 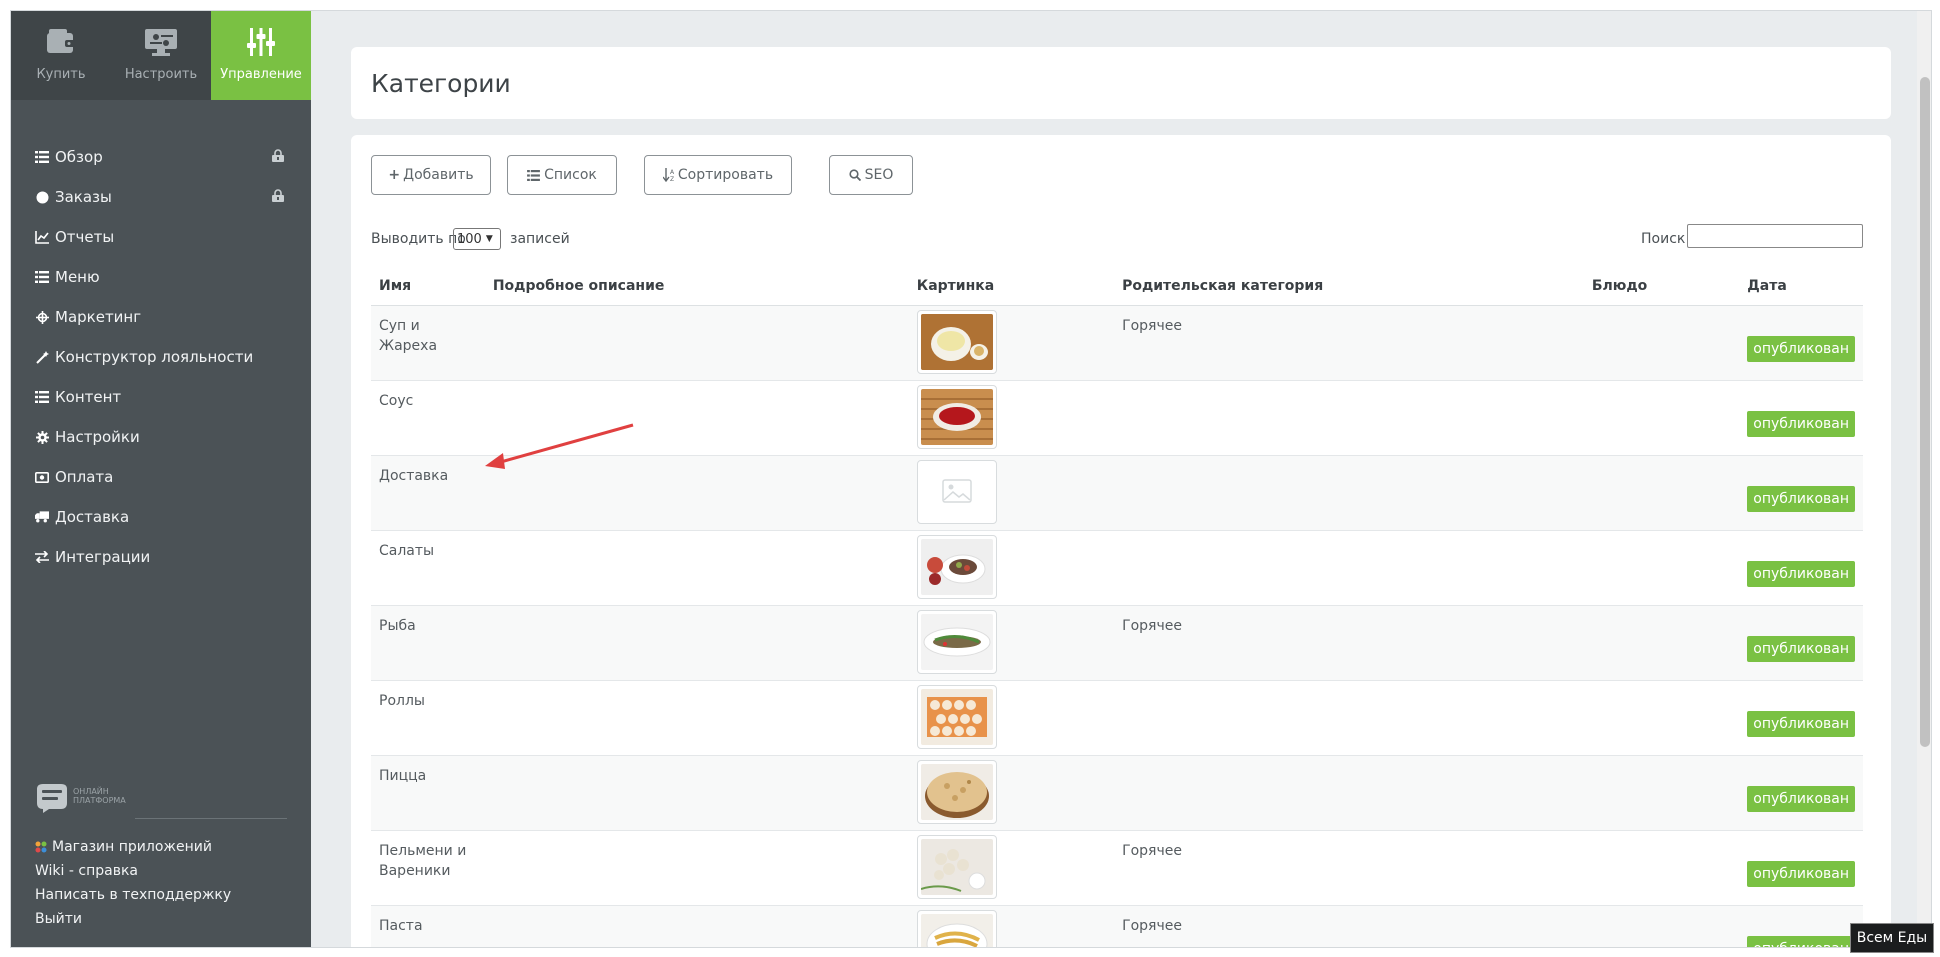 What do you see at coordinates (1775, 236) in the screenshot?
I see `search-input` at bounding box center [1775, 236].